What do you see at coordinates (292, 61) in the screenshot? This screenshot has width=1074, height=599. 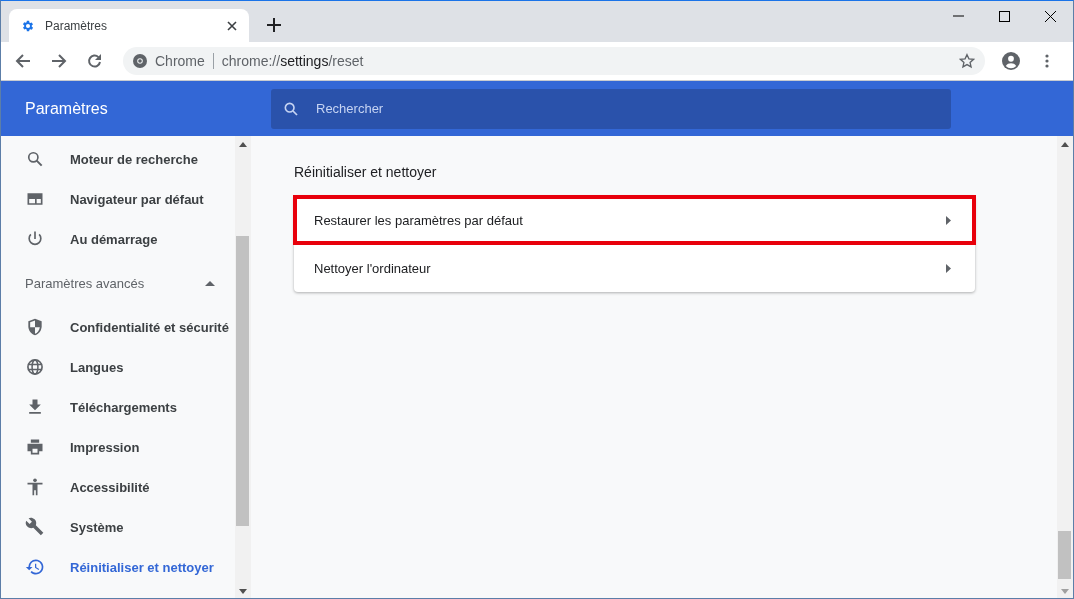 I see `url-text: chrome://settings/reset` at bounding box center [292, 61].